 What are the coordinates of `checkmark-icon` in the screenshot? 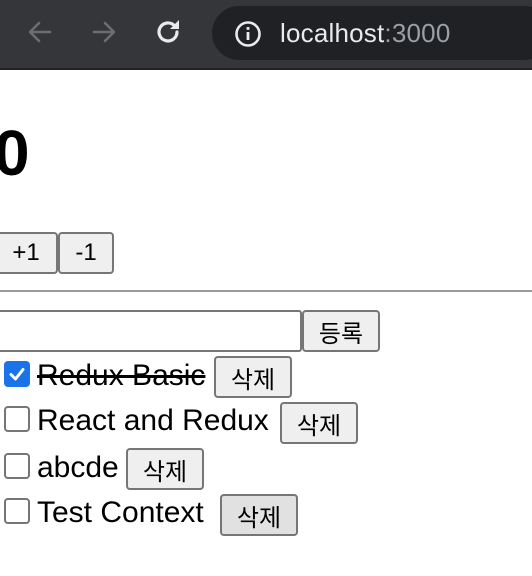 It's located at (17, 374).